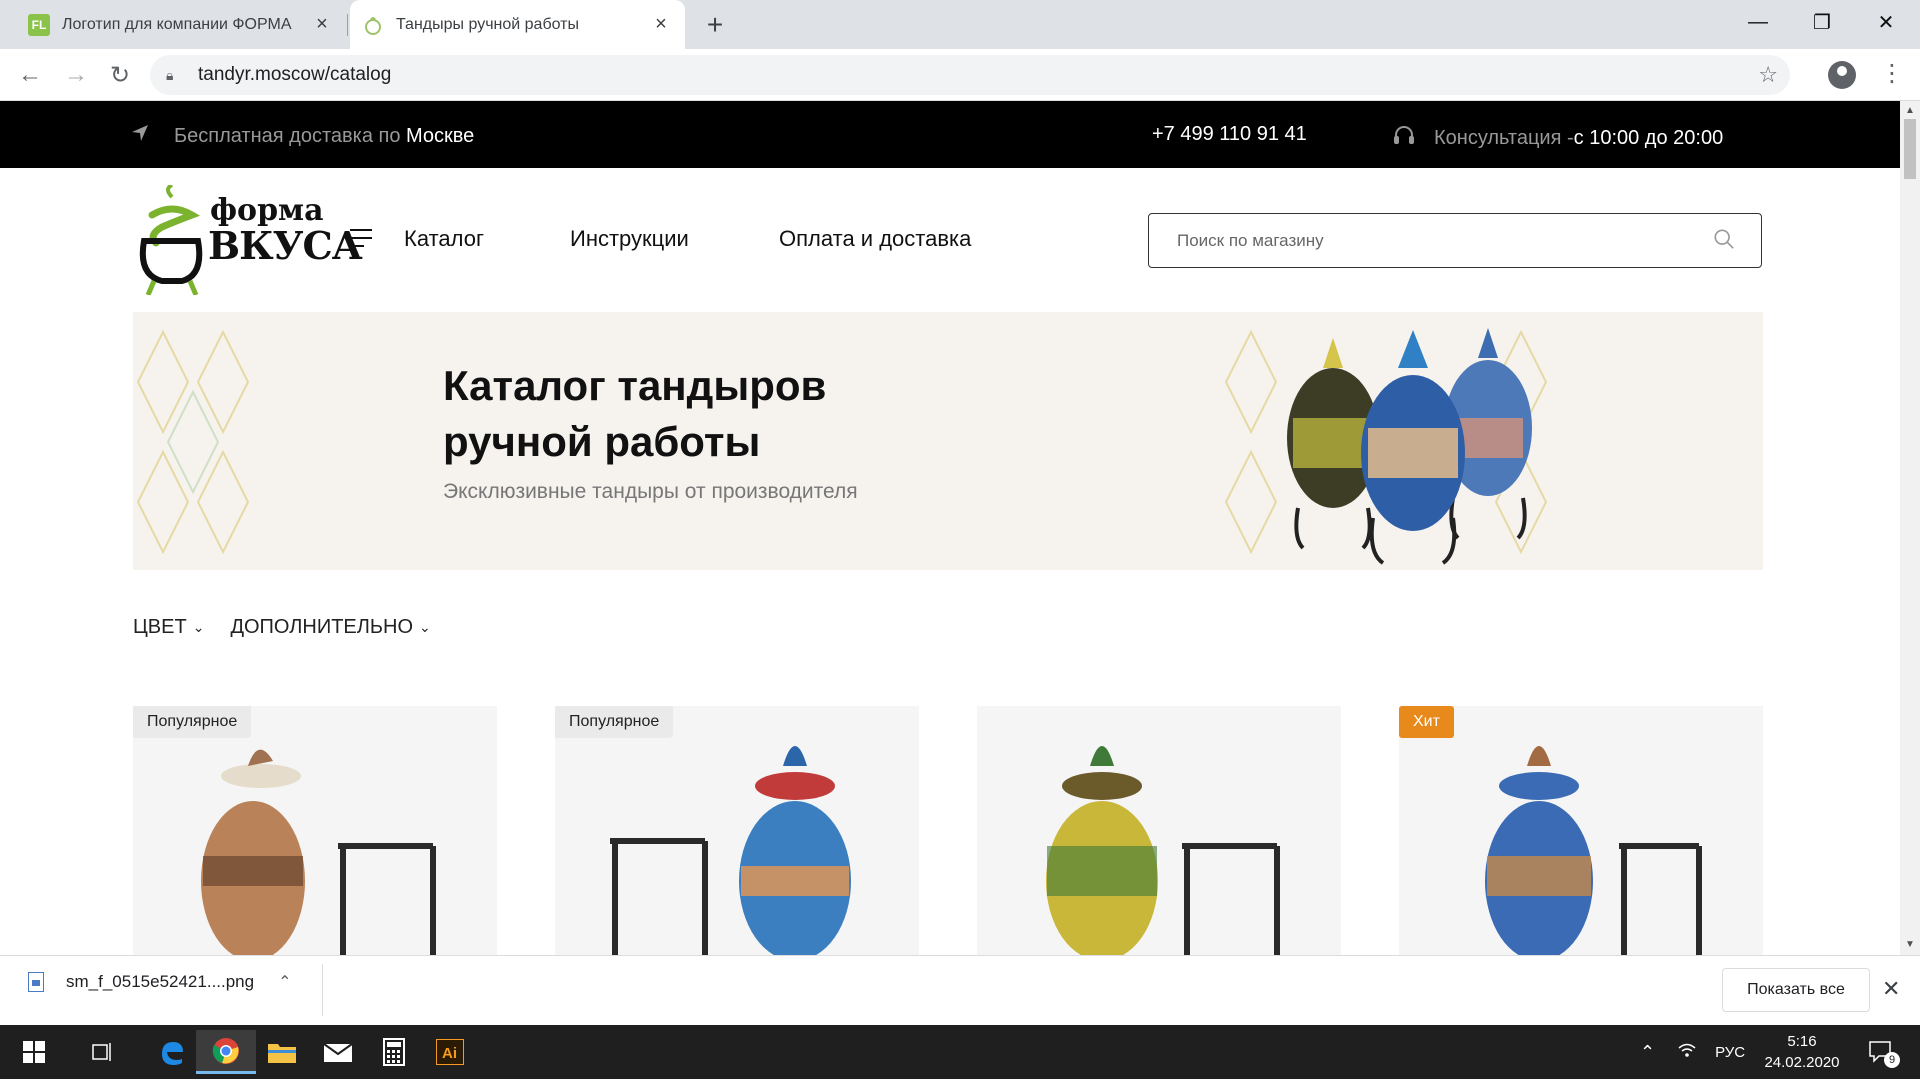 This screenshot has width=1920, height=1079. Describe the element at coordinates (1892, 1060) in the screenshot. I see `notification-count-badge: 9` at that location.